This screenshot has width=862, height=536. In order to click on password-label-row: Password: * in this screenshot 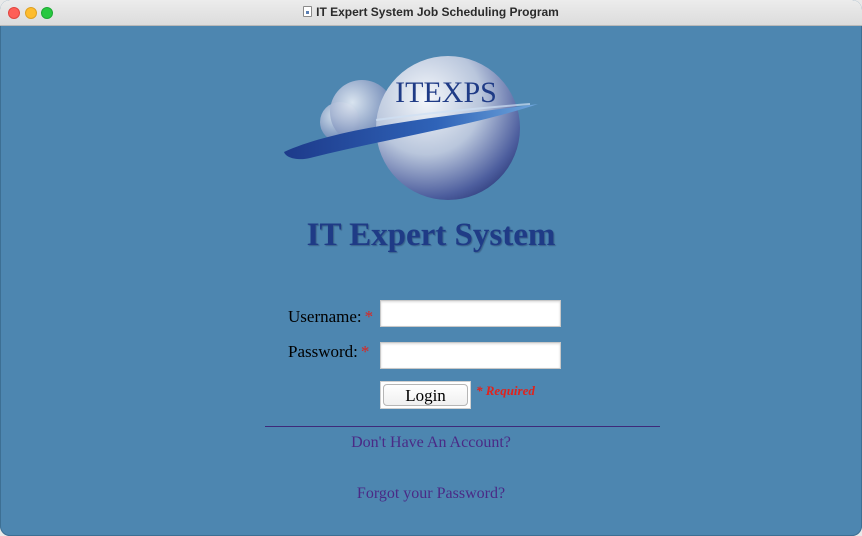, I will do `click(328, 352)`.